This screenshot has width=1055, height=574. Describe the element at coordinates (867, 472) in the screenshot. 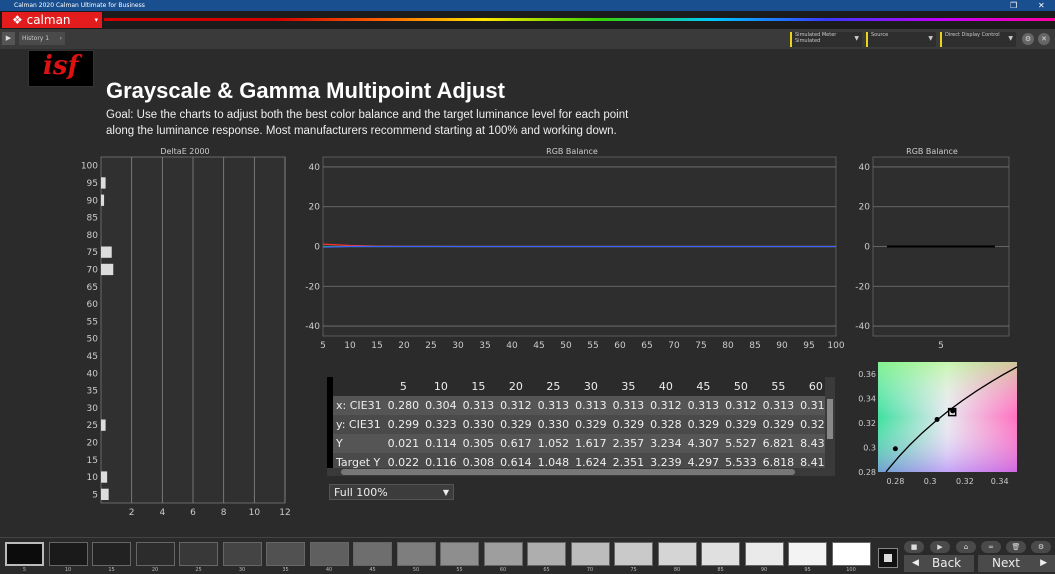

I see `cie-y-tick: 0.28` at that location.